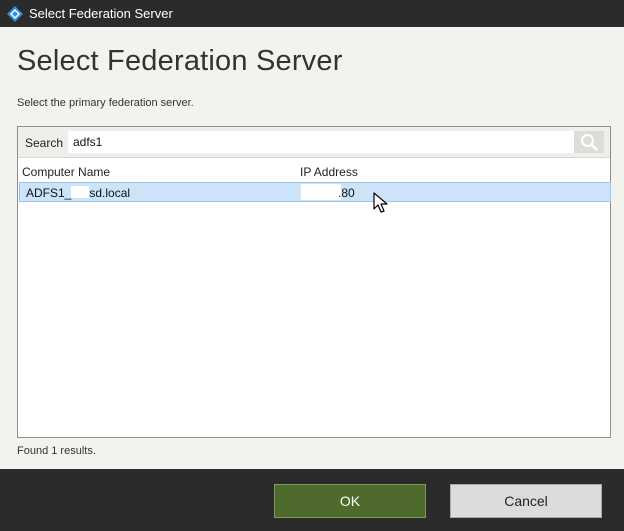 This screenshot has height=531, width=624. I want to click on dialog-footer: OK Cancel, so click(312, 500).